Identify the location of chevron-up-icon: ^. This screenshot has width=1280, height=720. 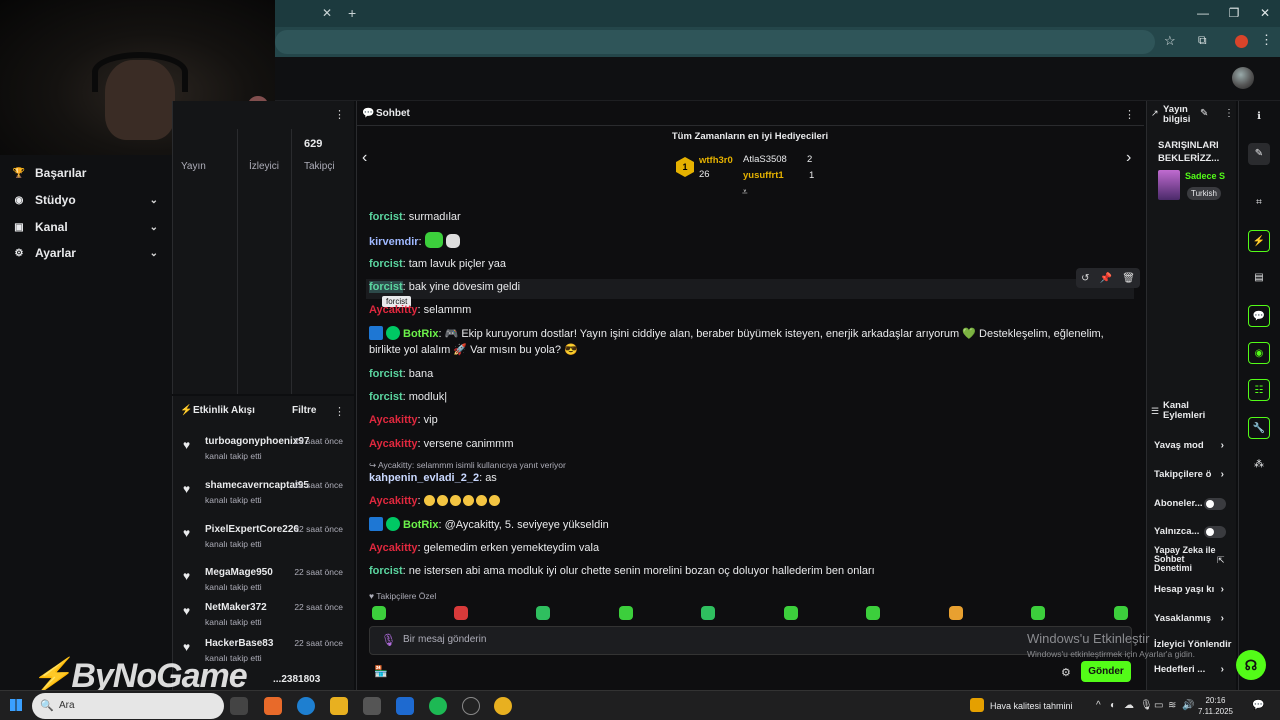
(1098, 705).